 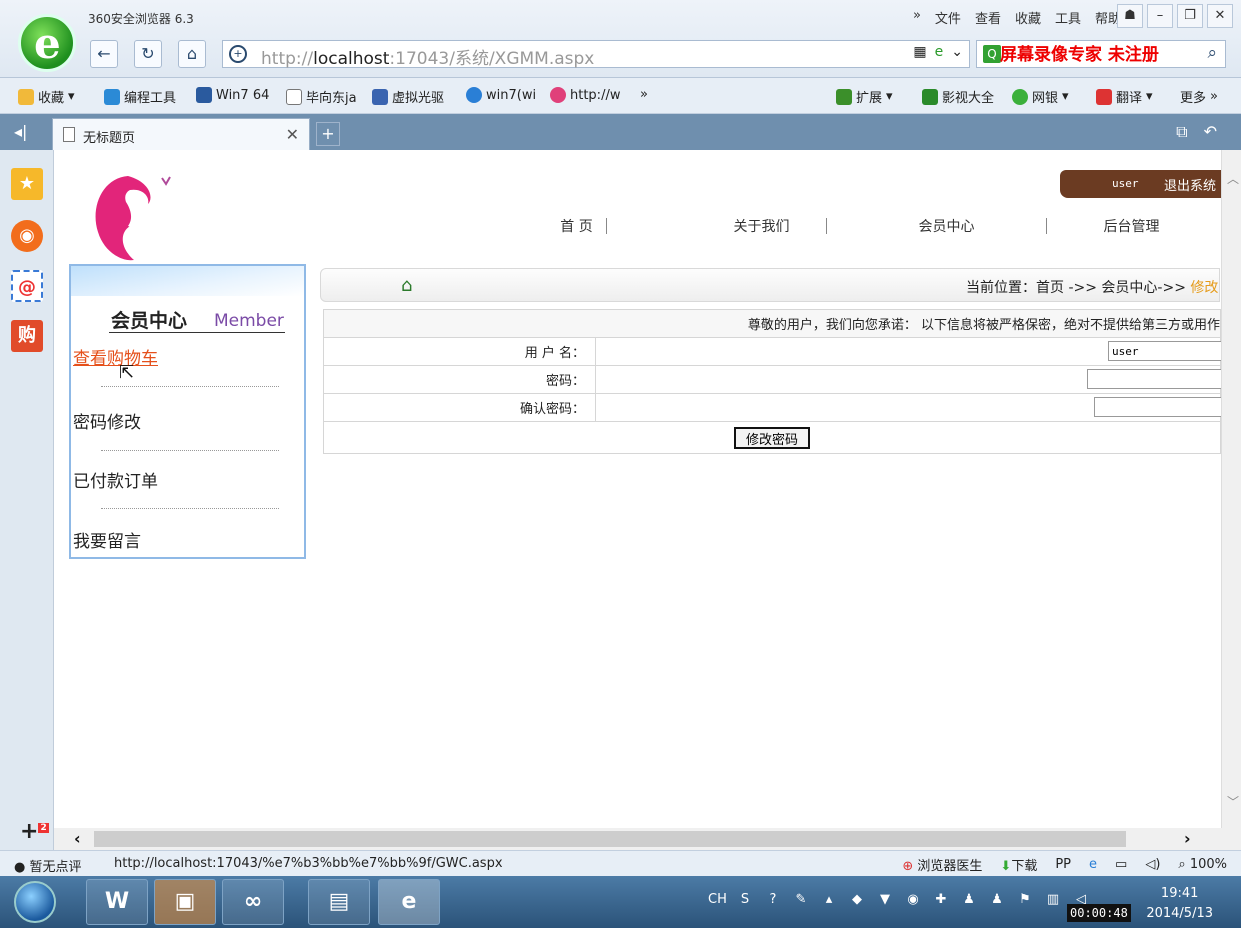 What do you see at coordinates (1053, 899) in the screenshot?
I see `network-icon: ▥` at bounding box center [1053, 899].